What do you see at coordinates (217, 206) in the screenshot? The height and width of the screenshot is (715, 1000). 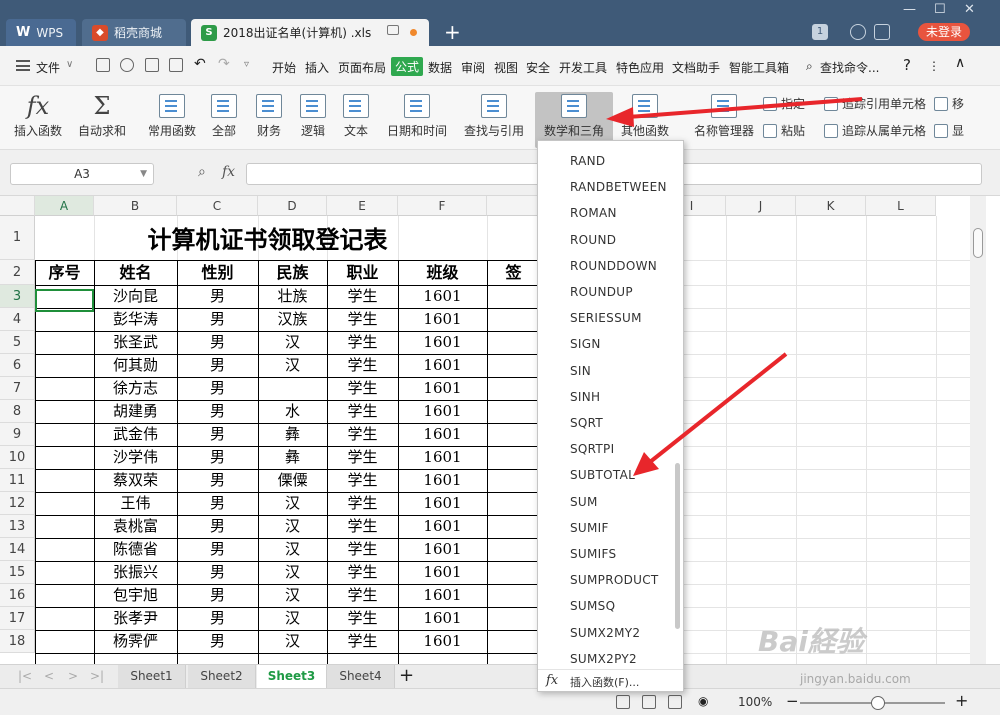 I see `column-header-c: C` at bounding box center [217, 206].